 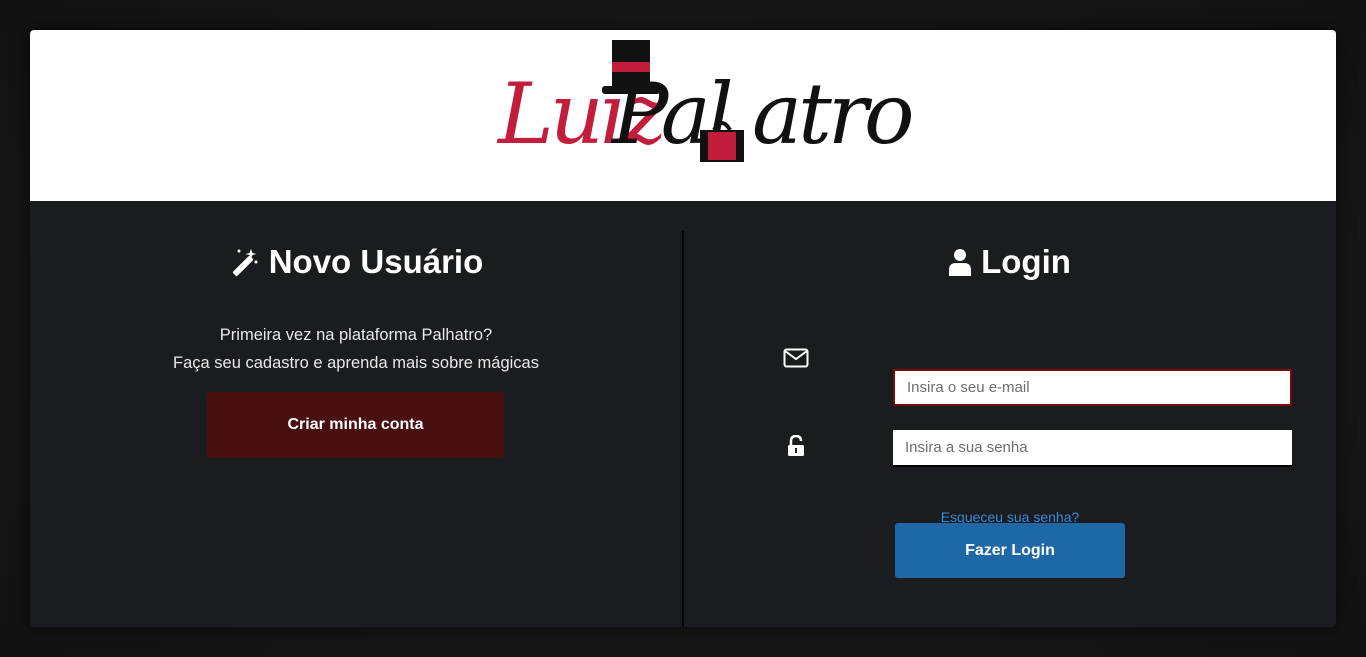 What do you see at coordinates (722, 141) in the screenshot?
I see `magic-bag-icon` at bounding box center [722, 141].